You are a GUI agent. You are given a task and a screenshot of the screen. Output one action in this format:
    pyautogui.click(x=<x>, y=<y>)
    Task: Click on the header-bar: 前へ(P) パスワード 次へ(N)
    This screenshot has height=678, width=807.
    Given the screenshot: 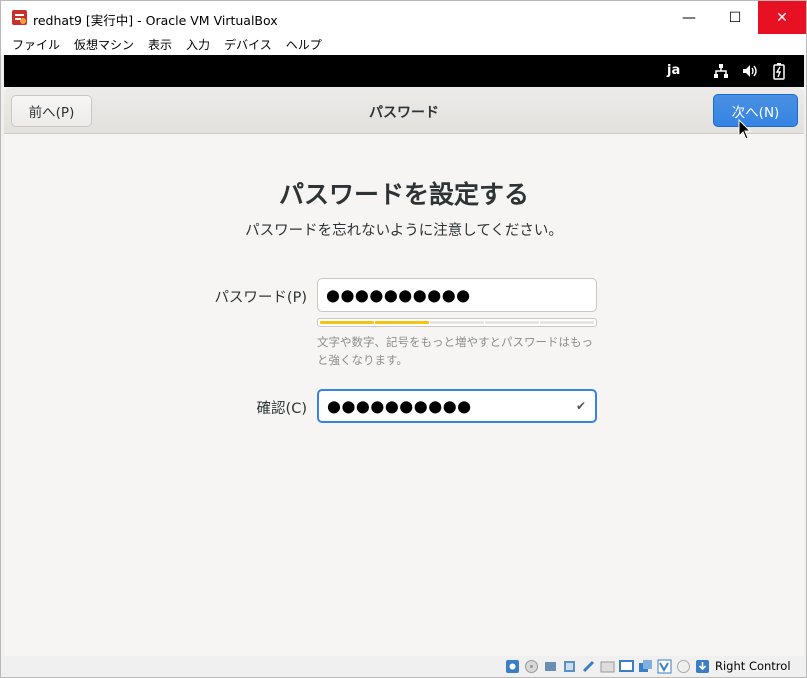 What is the action you would take?
    pyautogui.click(x=404, y=110)
    